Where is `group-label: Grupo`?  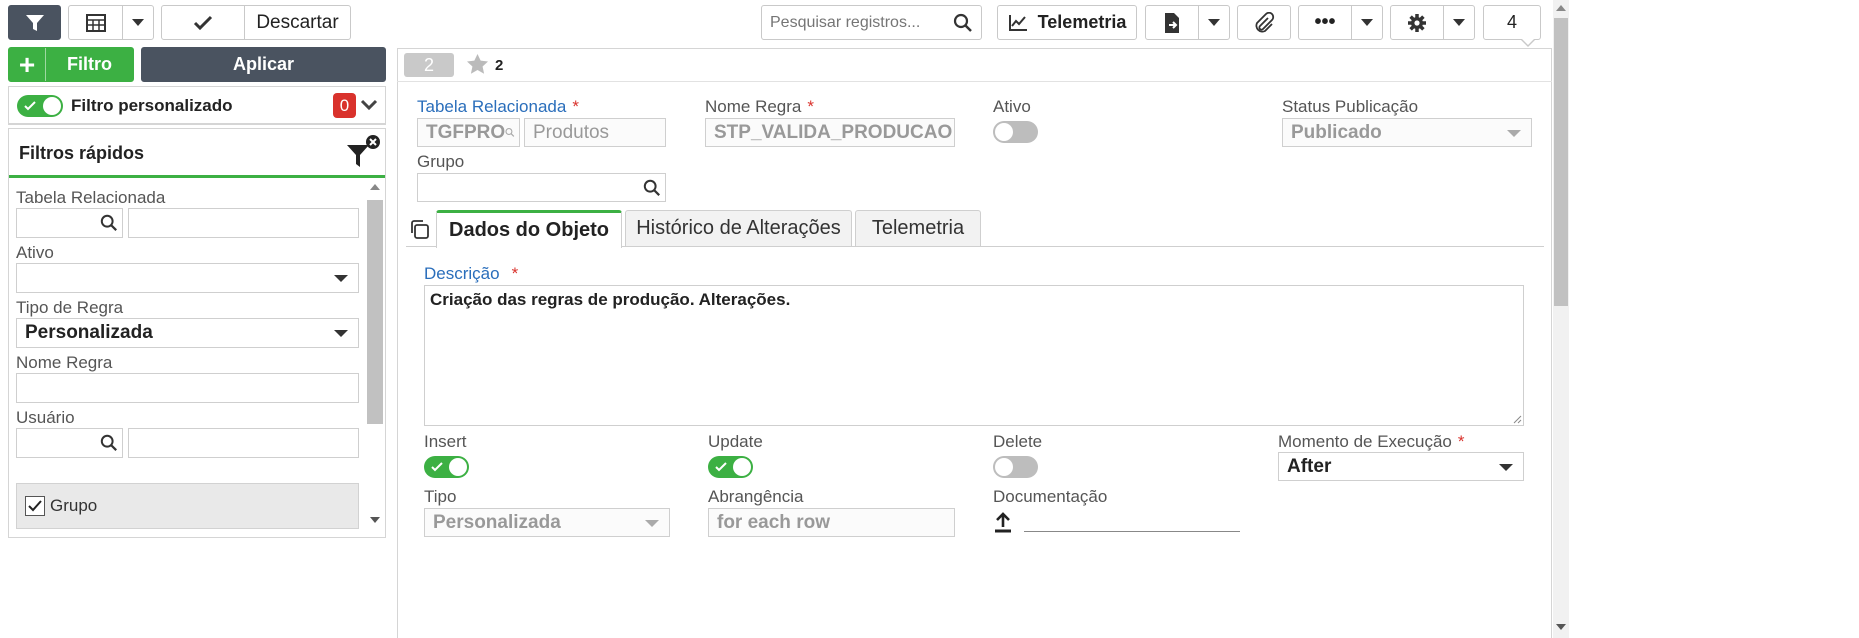
group-label: Grupo is located at coordinates (441, 161).